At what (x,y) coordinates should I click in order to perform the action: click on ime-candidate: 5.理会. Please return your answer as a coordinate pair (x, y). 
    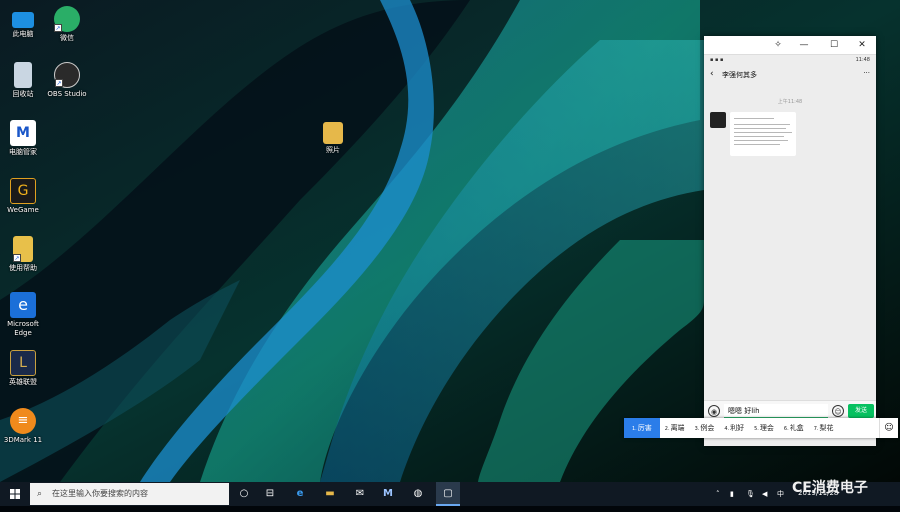
    Looking at the image, I should click on (764, 428).